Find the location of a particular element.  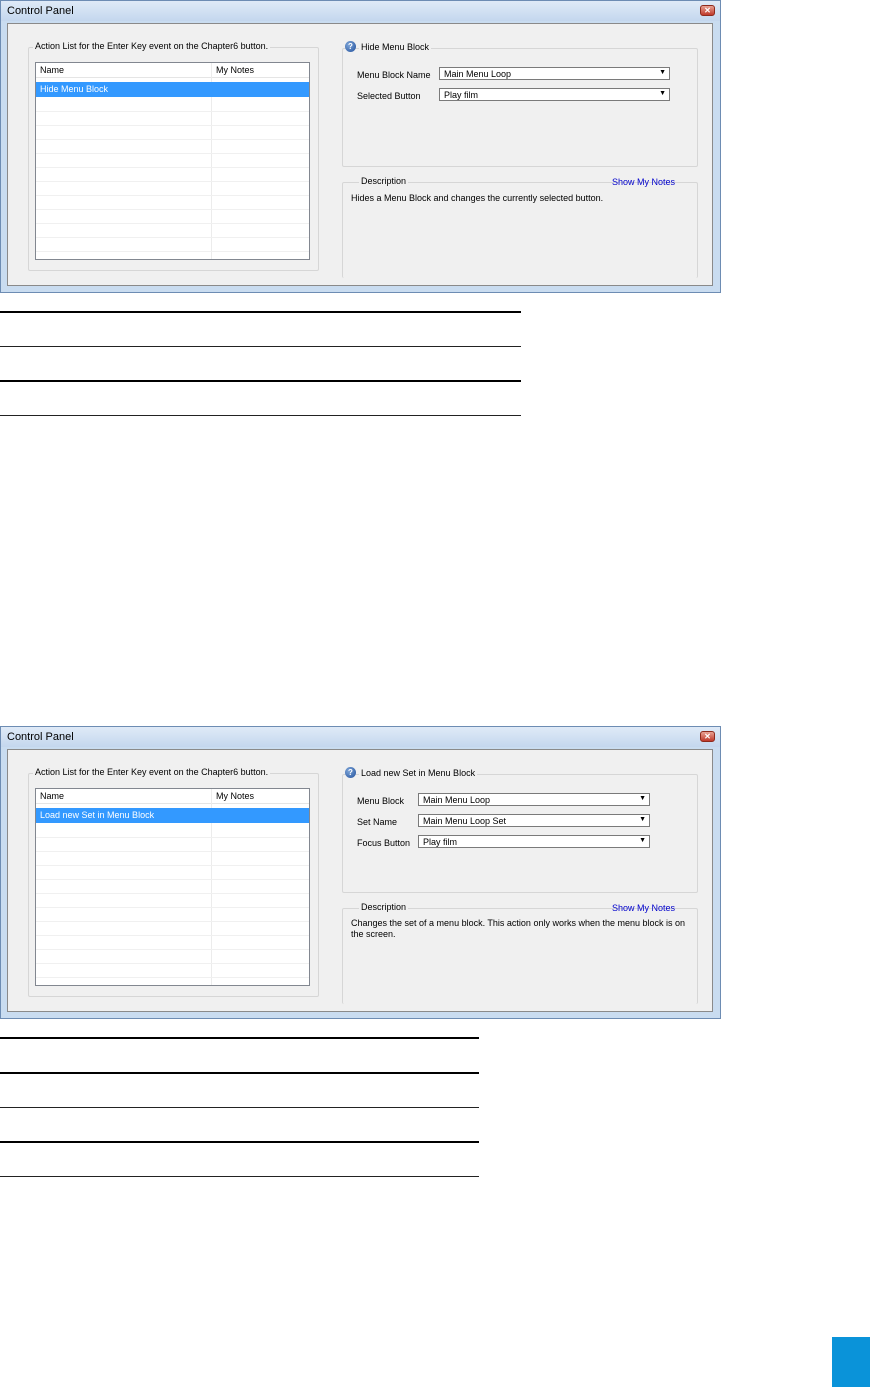

focus-button-select: Play film ▼ is located at coordinates (534, 841).